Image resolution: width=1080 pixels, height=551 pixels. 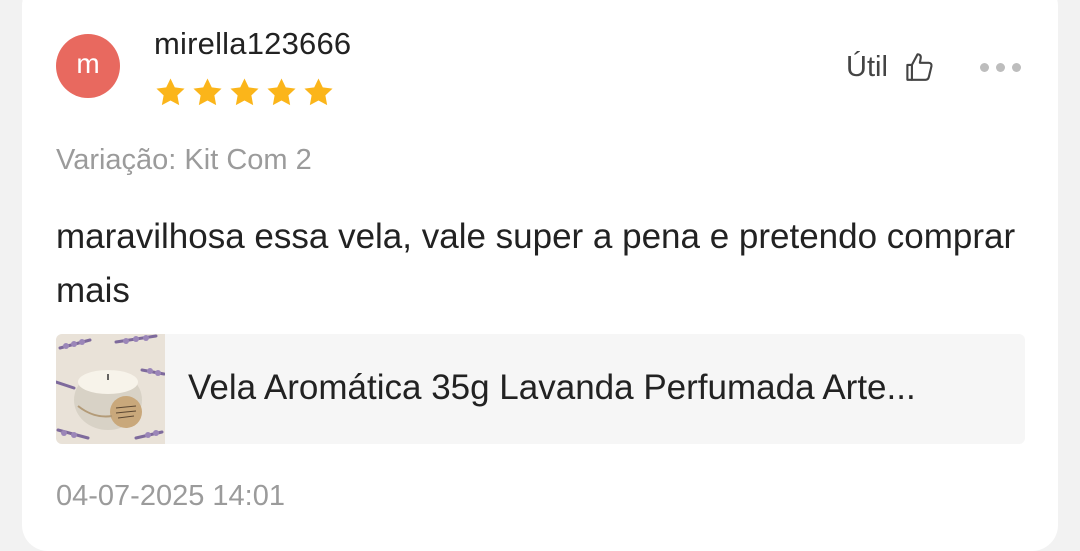 What do you see at coordinates (919, 67) in the screenshot?
I see `thumbs-up-icon` at bounding box center [919, 67].